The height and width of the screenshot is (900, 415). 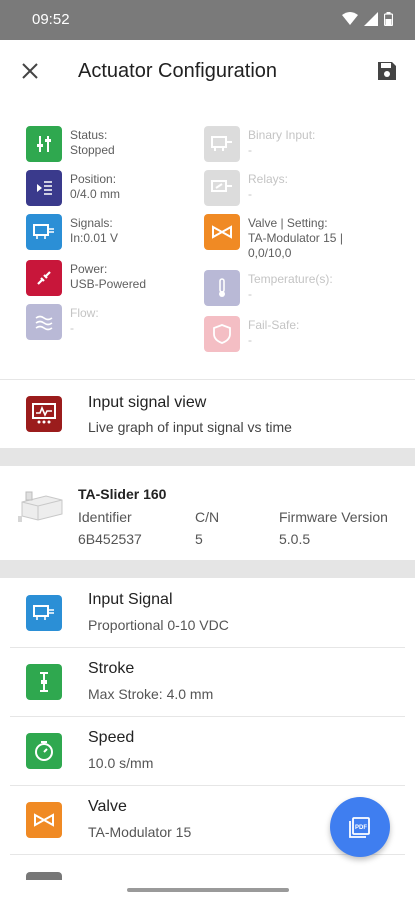 What do you see at coordinates (44, 751) in the screenshot?
I see `stopwatch-icon` at bounding box center [44, 751].